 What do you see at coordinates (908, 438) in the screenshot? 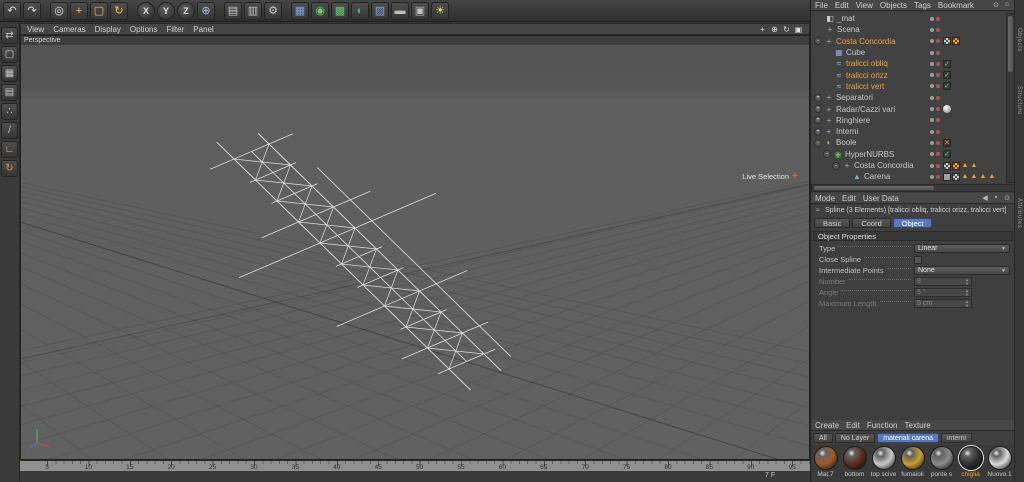
I see `layer-tab-materiali-carena: materiali carena` at bounding box center [908, 438].